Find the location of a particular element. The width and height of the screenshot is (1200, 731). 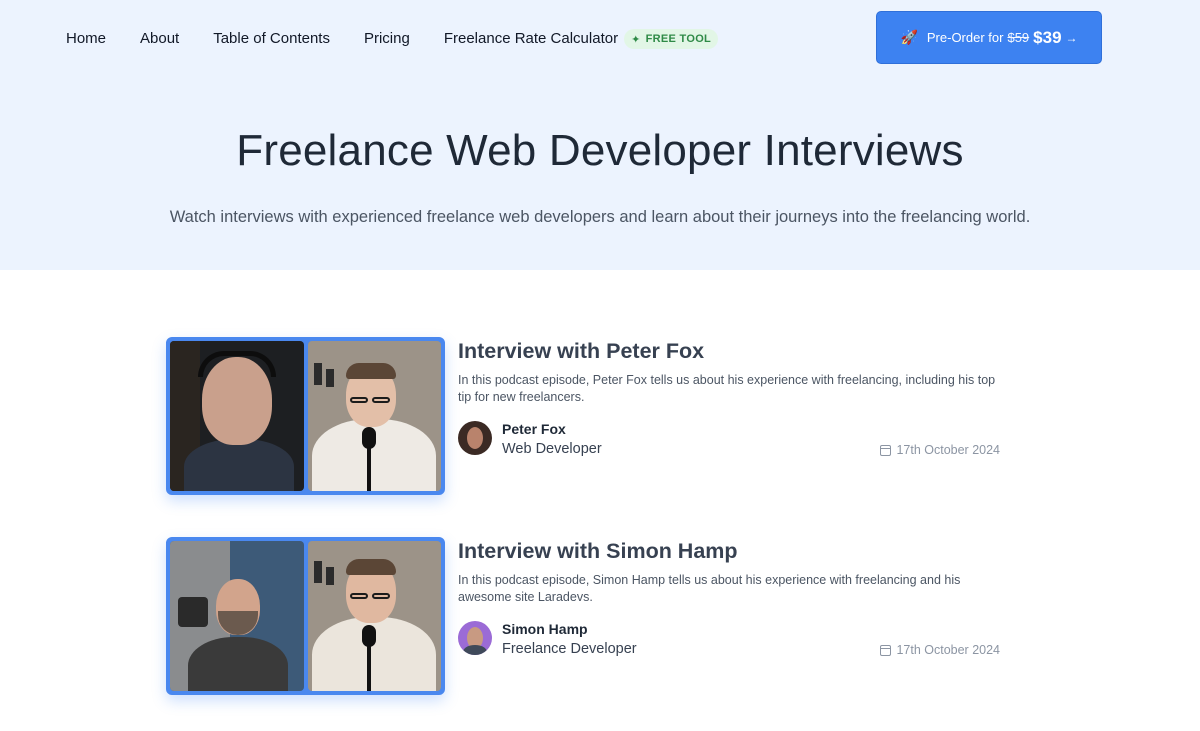

pre-order-label: Pre-Order for is located at coordinates (965, 37).